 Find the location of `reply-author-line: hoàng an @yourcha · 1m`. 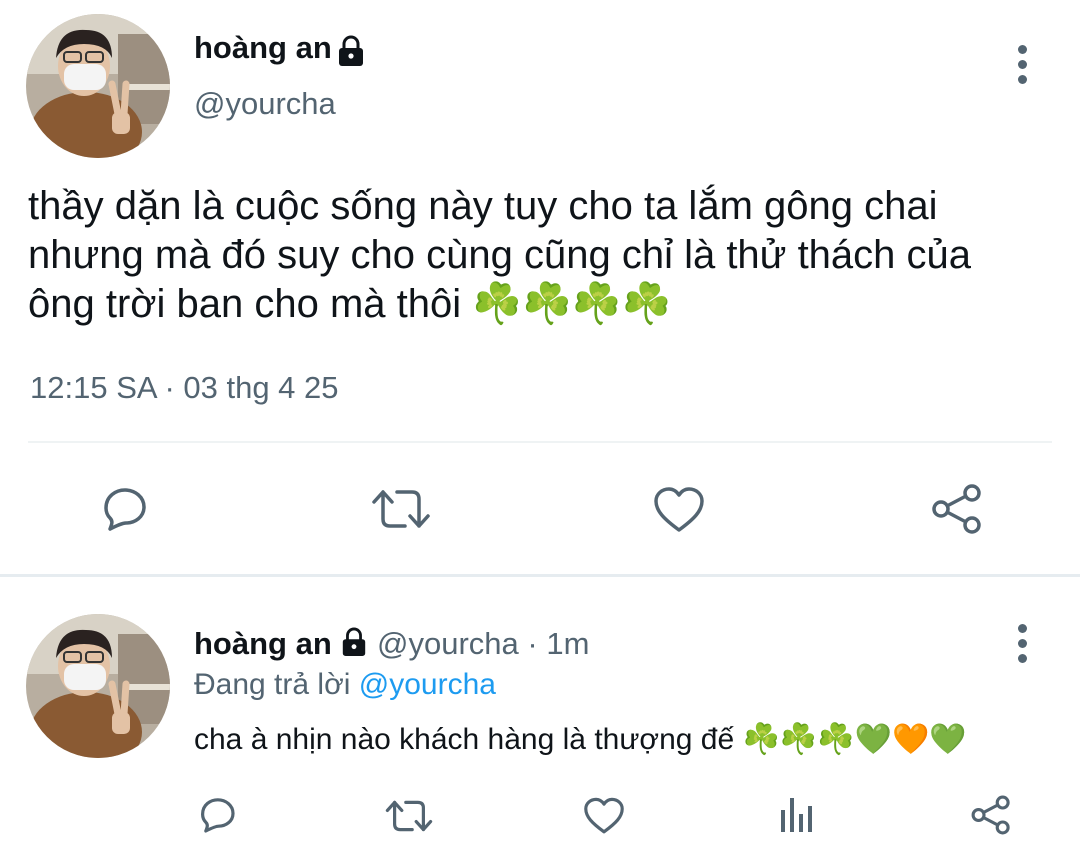

reply-author-line: hoàng an @yourcha · 1m is located at coordinates (391, 645).